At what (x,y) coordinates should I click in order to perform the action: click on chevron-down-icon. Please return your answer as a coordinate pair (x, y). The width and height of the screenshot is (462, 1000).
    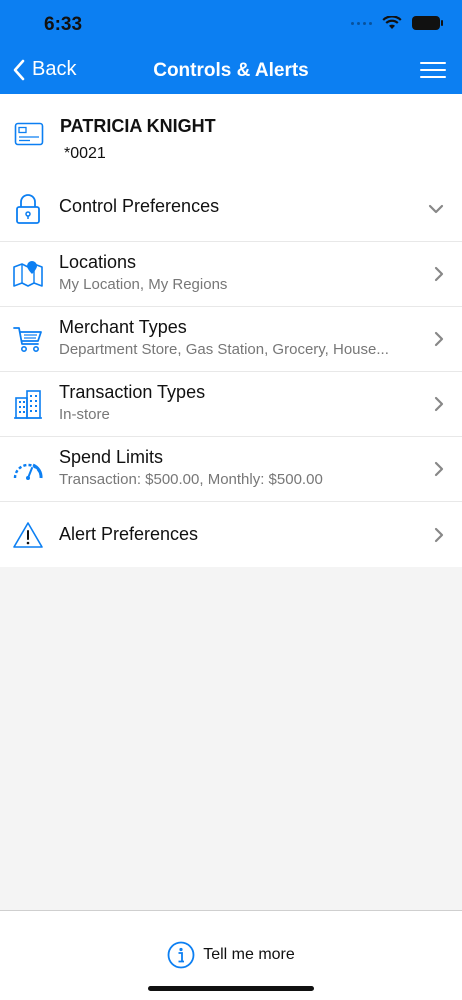
    Looking at the image, I should click on (436, 208).